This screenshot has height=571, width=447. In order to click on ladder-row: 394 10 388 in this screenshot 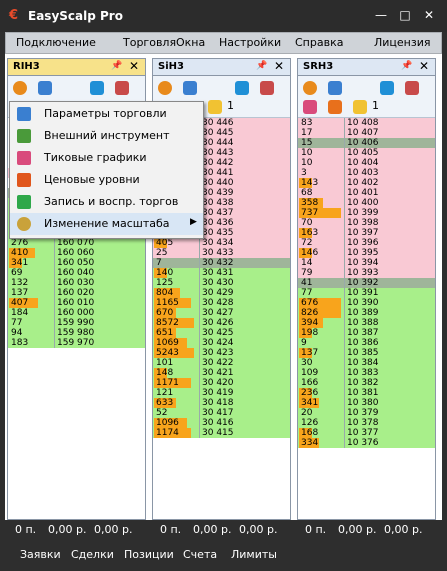, I will do `click(366, 323)`.